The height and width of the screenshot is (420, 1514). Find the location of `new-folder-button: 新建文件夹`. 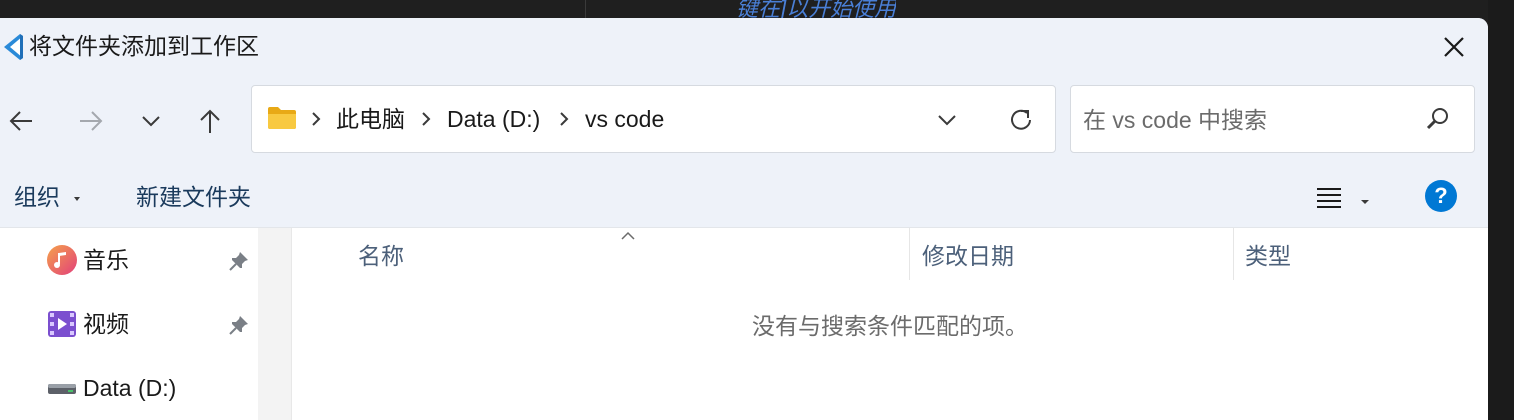

new-folder-button: 新建文件夹 is located at coordinates (193, 197).